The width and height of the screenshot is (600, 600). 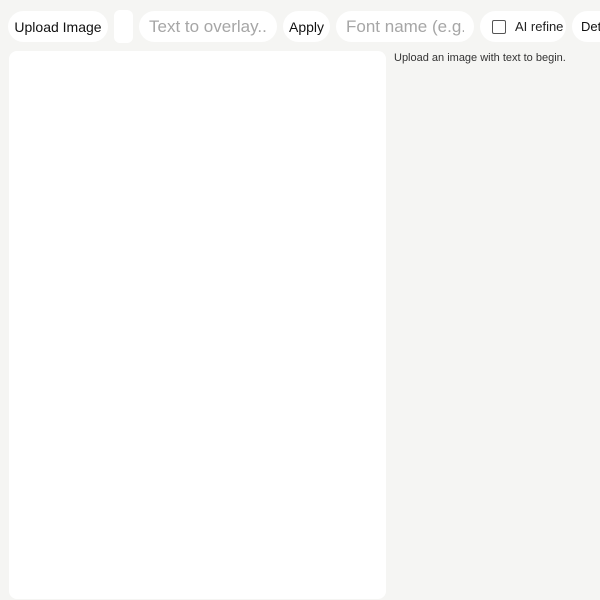 I want to click on ai-refine-toggle: AI refine, so click(x=523, y=26).